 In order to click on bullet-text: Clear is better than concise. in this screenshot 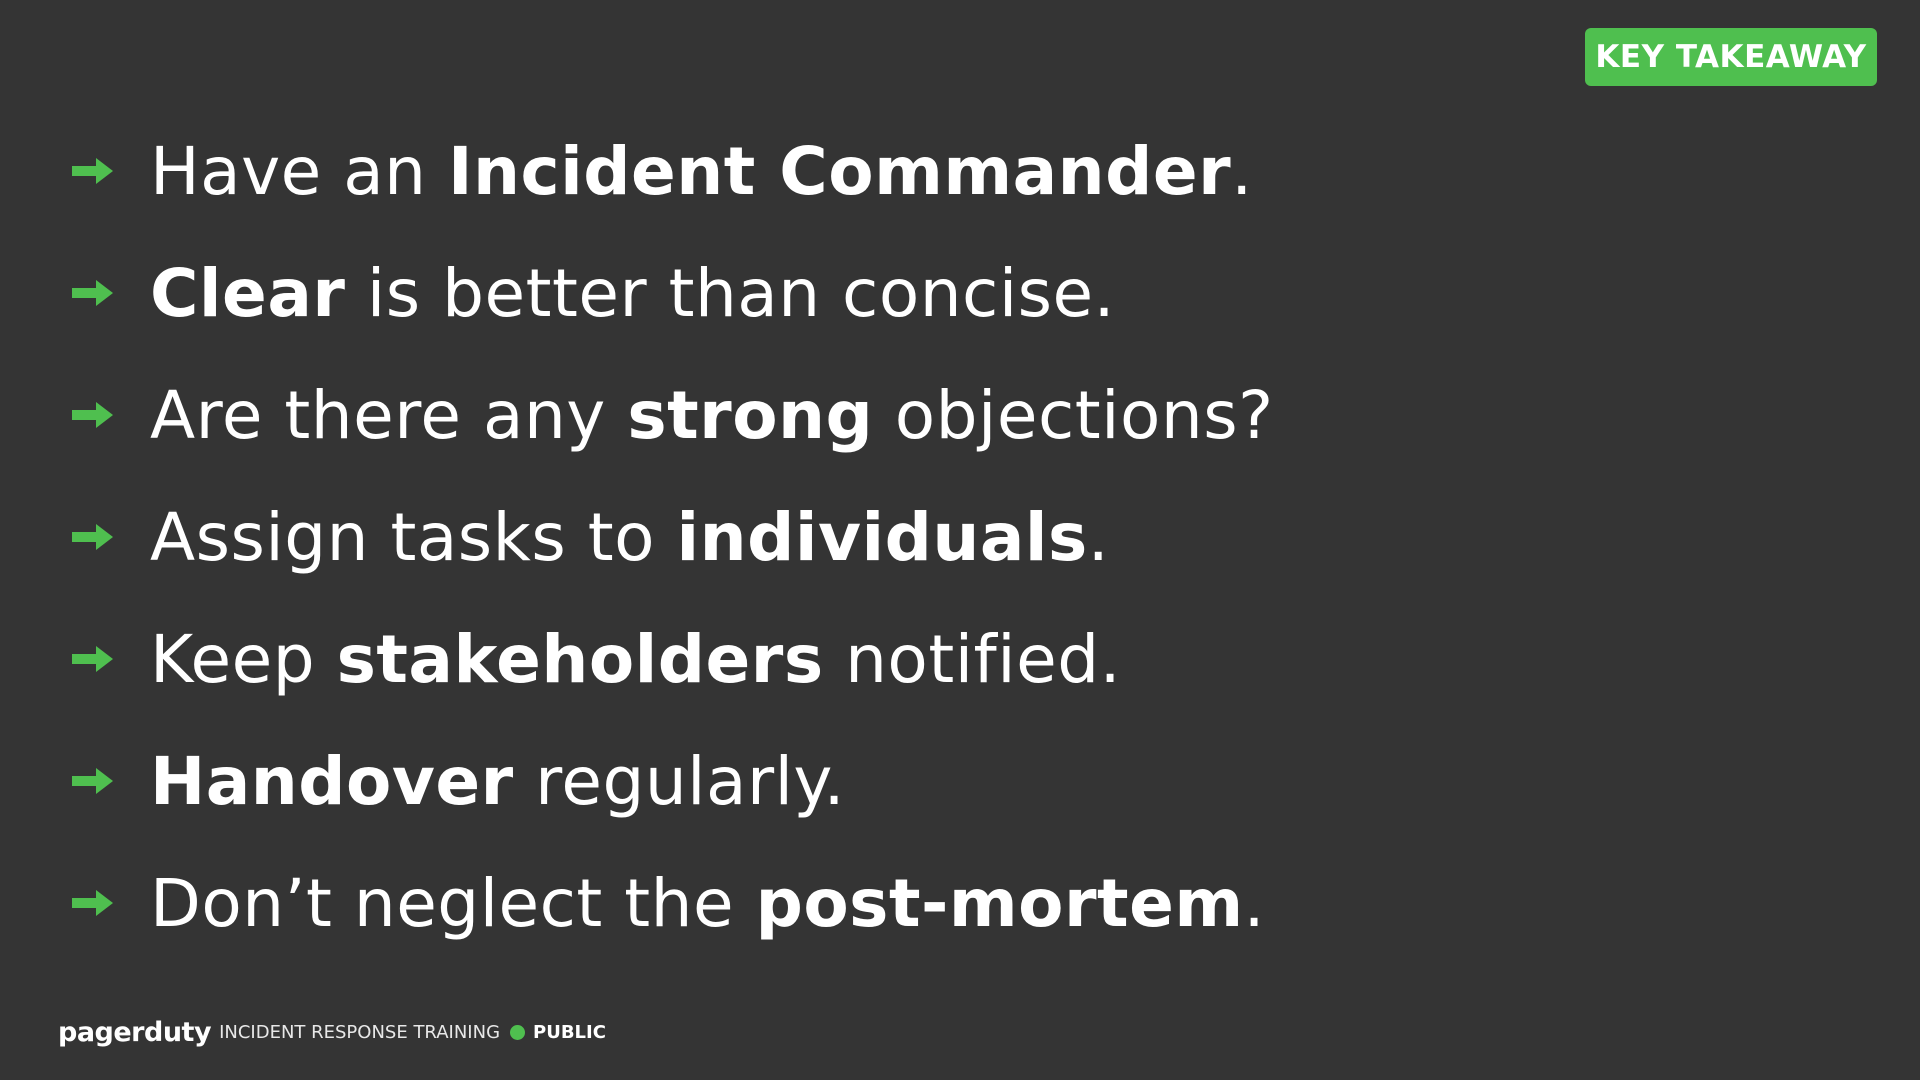, I will do `click(633, 293)`.